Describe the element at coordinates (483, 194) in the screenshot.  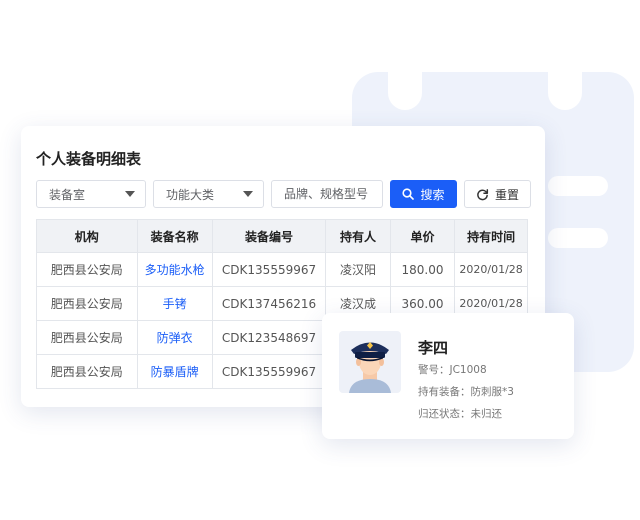
I see `refresh-icon` at that location.